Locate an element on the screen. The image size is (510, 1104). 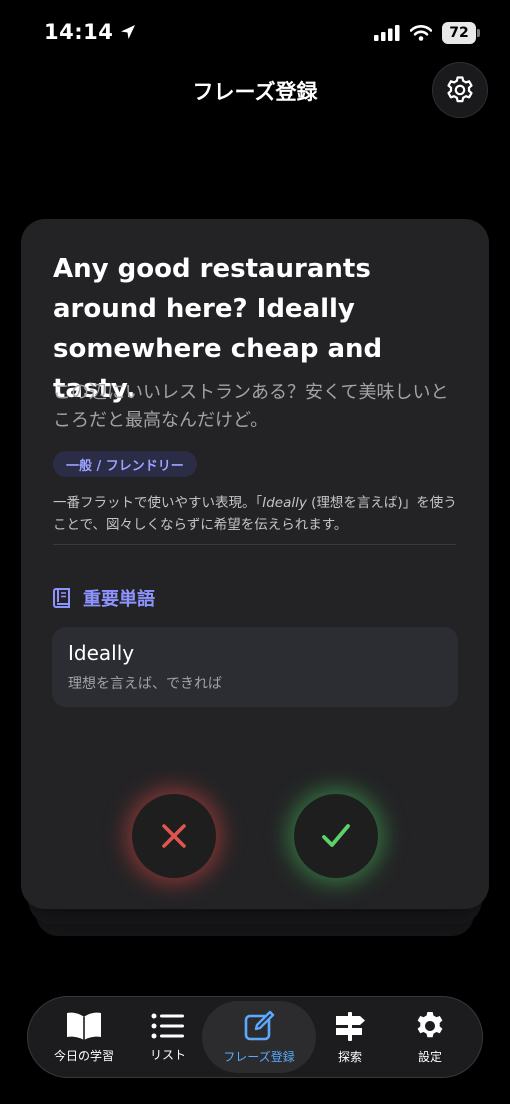
tab-phrase-register-label: フレーズ登録 is located at coordinates (259, 1056).